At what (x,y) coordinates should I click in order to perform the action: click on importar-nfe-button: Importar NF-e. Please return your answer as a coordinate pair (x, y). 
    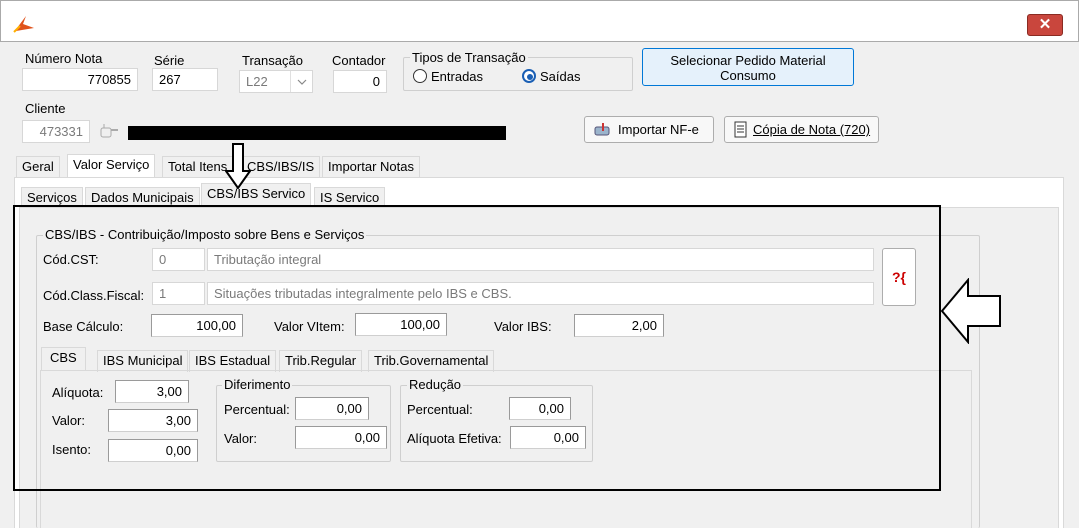
    Looking at the image, I should click on (649, 129).